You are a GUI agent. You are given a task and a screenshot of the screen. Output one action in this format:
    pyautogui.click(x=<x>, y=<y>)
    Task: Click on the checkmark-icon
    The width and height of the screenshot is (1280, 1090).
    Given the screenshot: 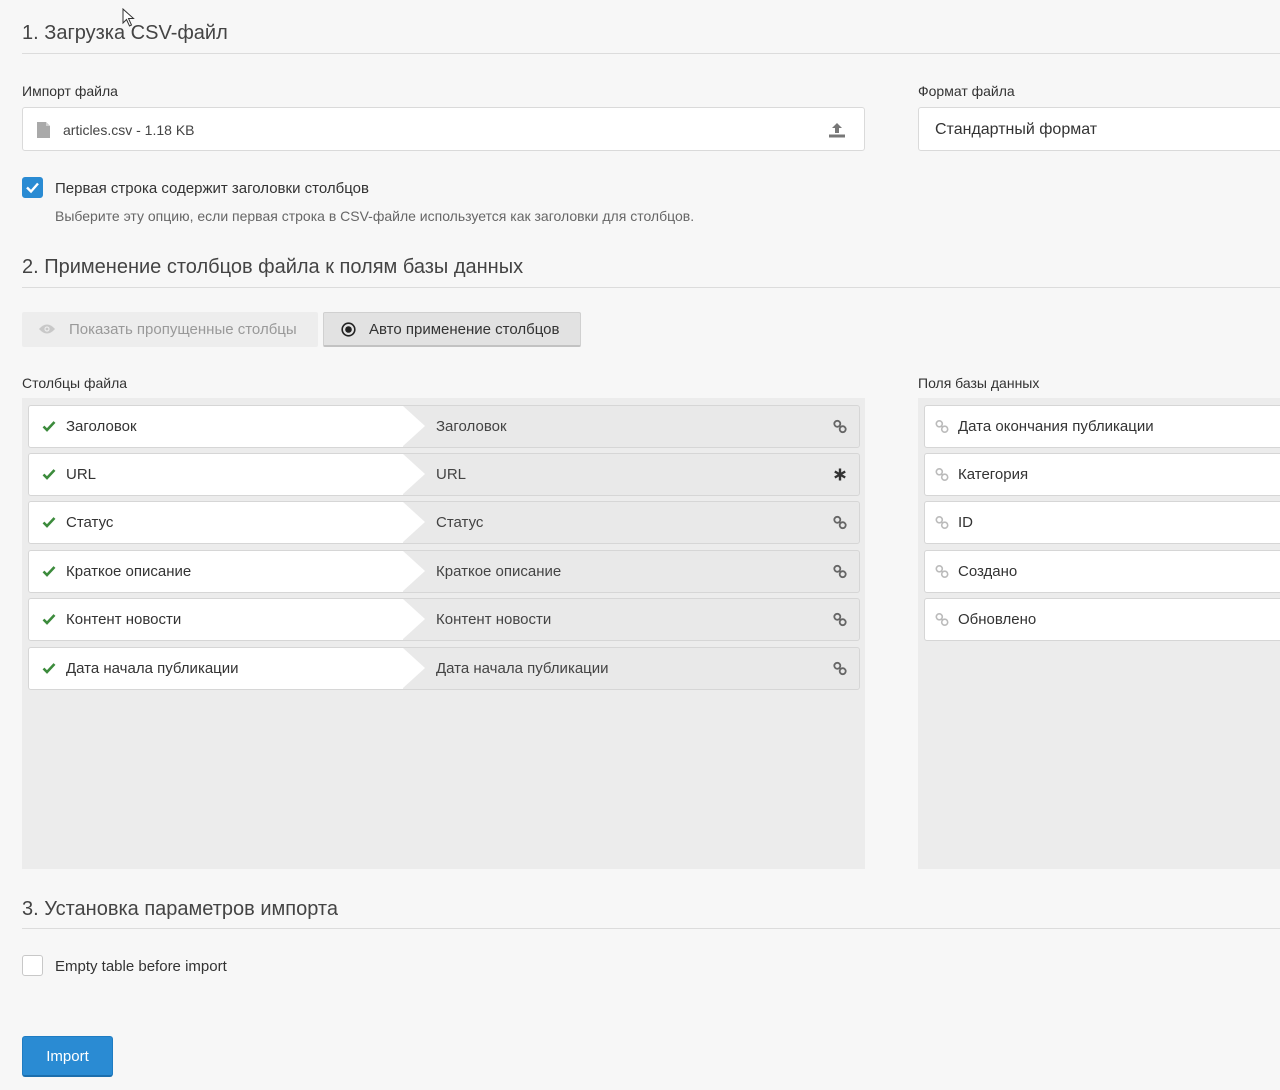 What is the action you would take?
    pyautogui.click(x=32, y=188)
    